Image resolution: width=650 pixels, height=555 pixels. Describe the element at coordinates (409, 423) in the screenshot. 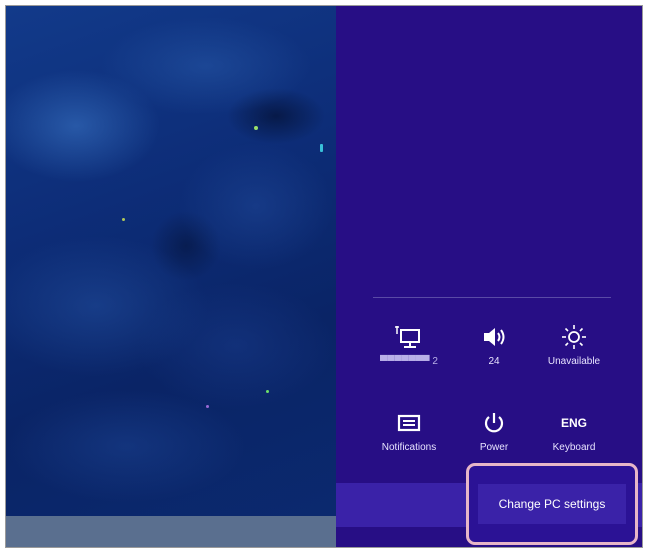

I see `notifications-icon` at that location.